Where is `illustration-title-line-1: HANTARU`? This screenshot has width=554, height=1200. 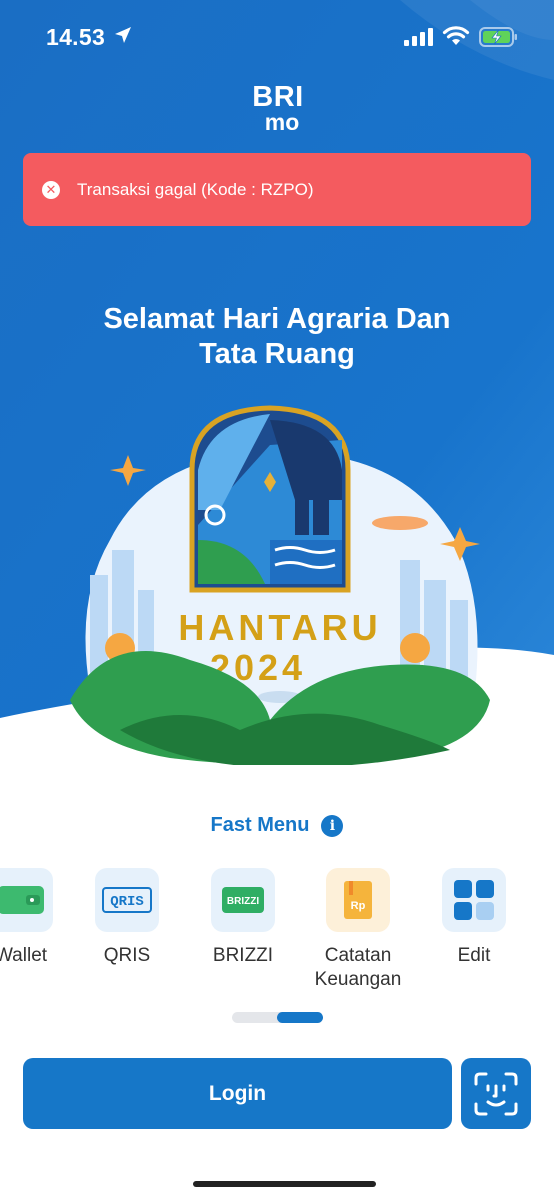 illustration-title-line-1: HANTARU is located at coordinates (279, 627).